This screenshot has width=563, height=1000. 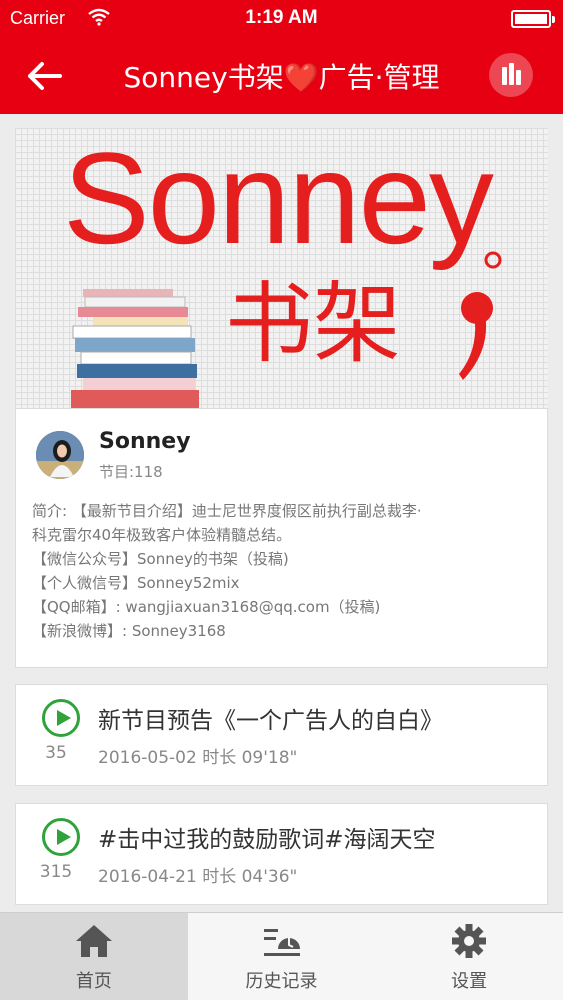 What do you see at coordinates (270, 721) in the screenshot?
I see `episode-title: 新节目预告《一个广告人的自白》` at bounding box center [270, 721].